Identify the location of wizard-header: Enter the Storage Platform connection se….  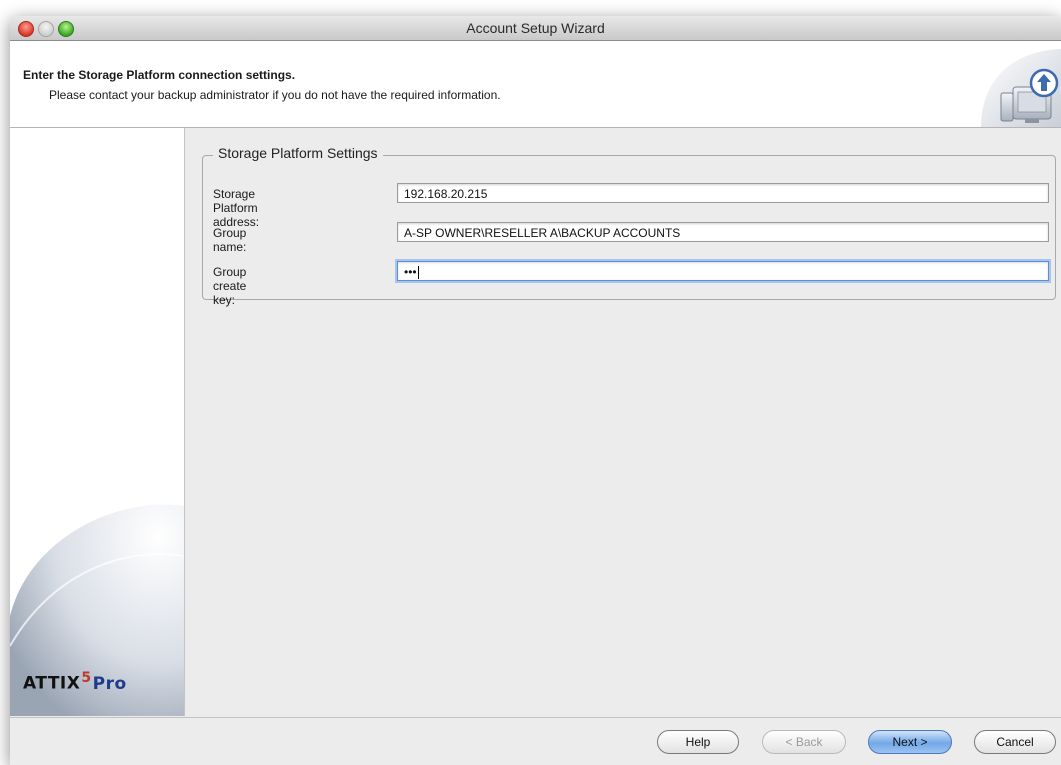
(535, 84).